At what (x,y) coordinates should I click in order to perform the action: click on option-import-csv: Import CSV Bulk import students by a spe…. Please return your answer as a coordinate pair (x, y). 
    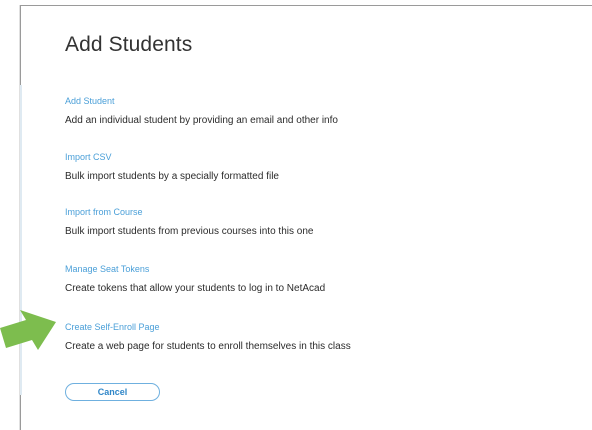
    Looking at the image, I should click on (172, 167).